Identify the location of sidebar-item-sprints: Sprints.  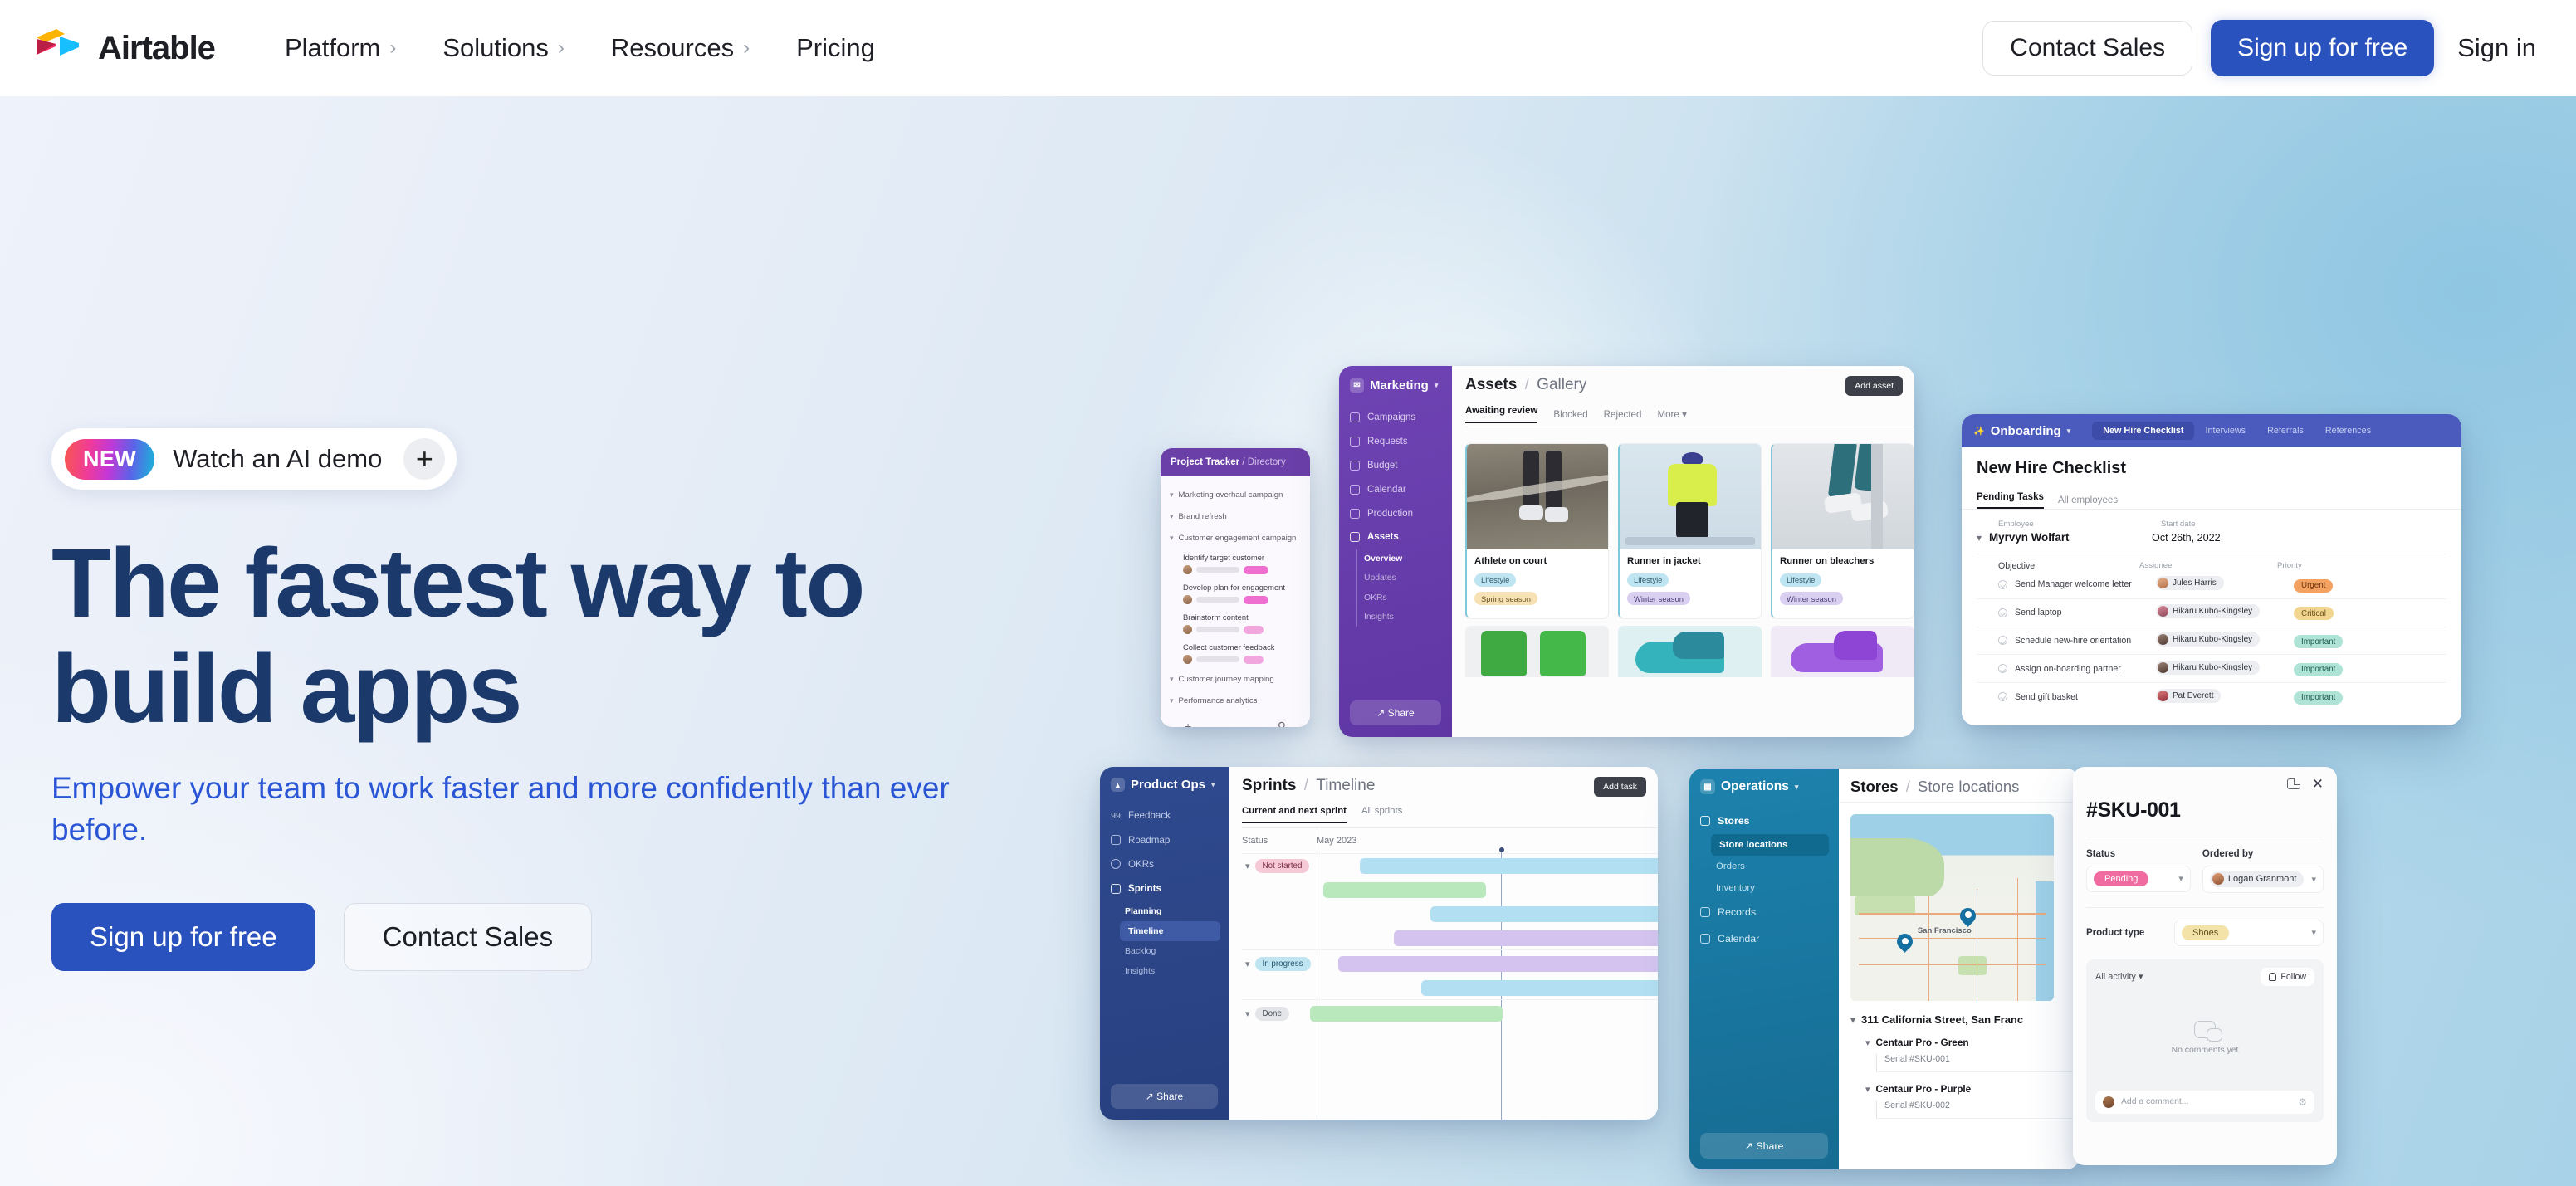
(1164, 888).